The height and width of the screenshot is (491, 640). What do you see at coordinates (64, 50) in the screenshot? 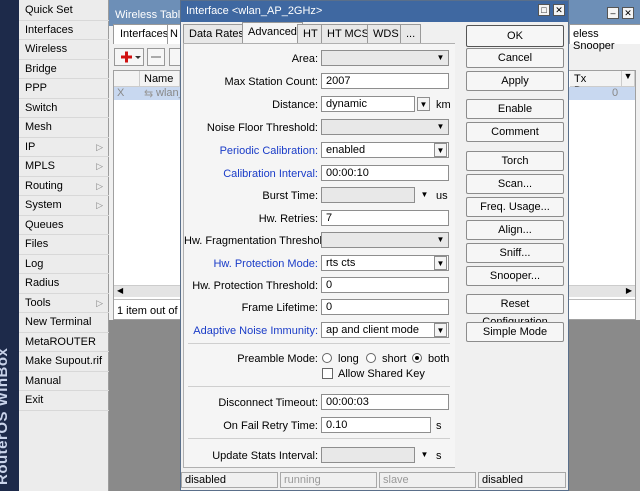
I see `sidebar-item: Wireless` at bounding box center [64, 50].